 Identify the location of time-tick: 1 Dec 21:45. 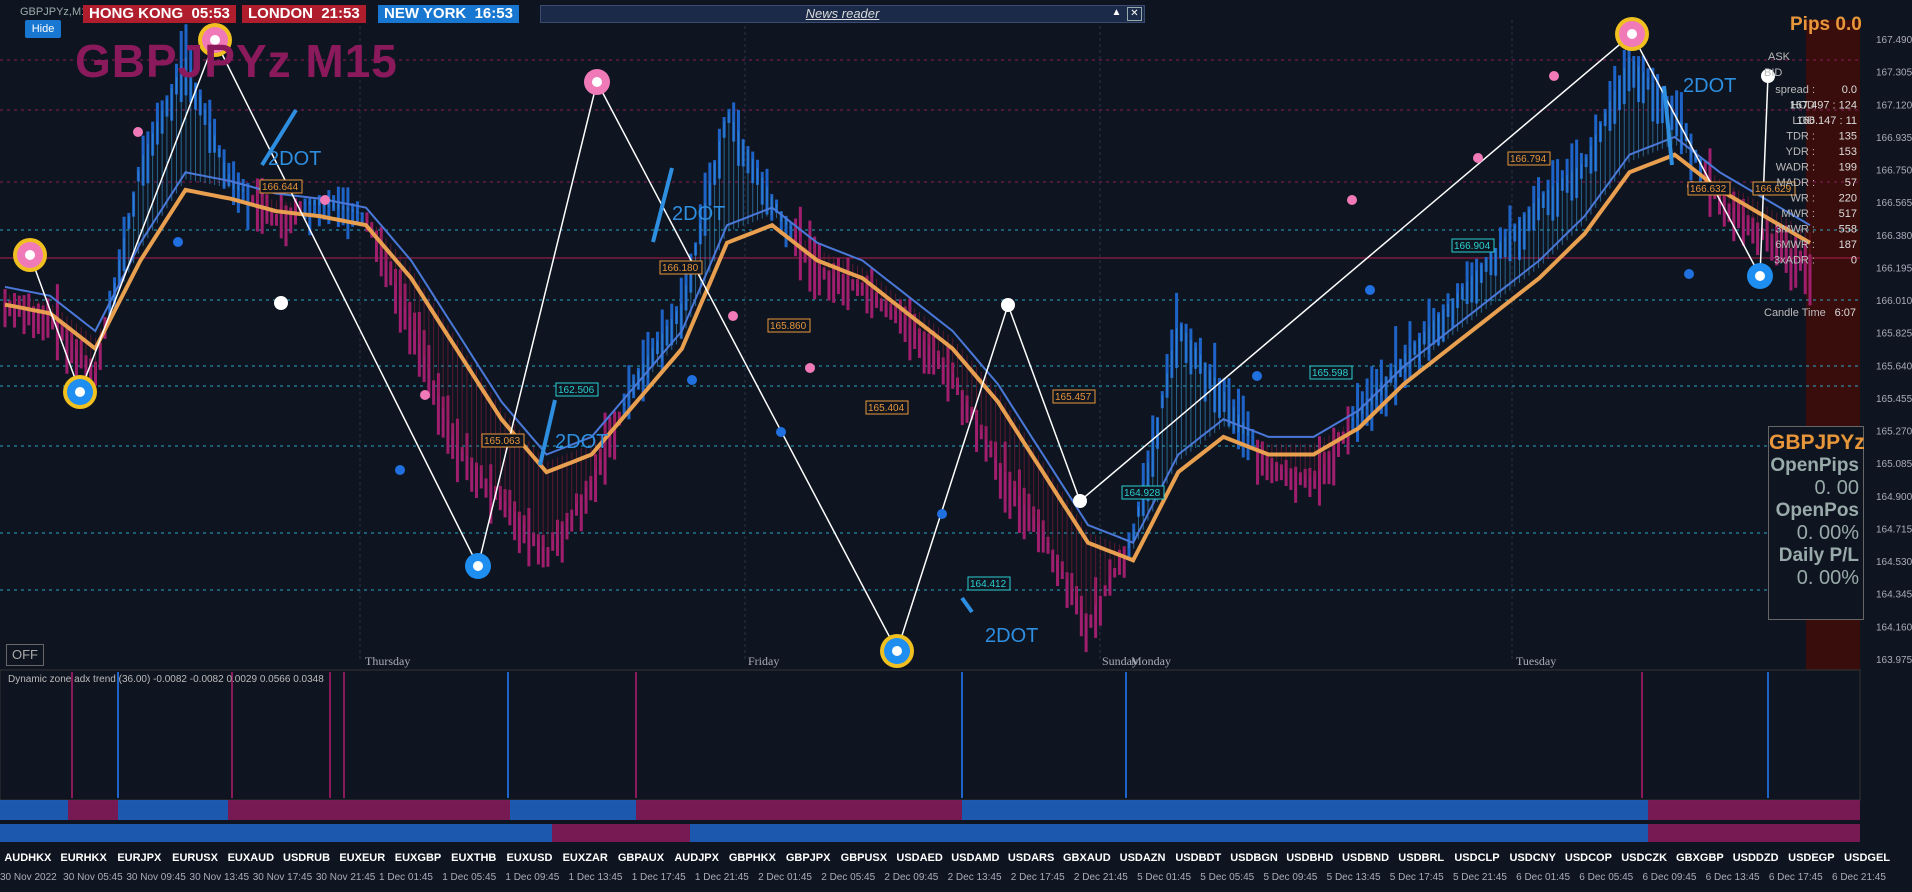
(721, 877).